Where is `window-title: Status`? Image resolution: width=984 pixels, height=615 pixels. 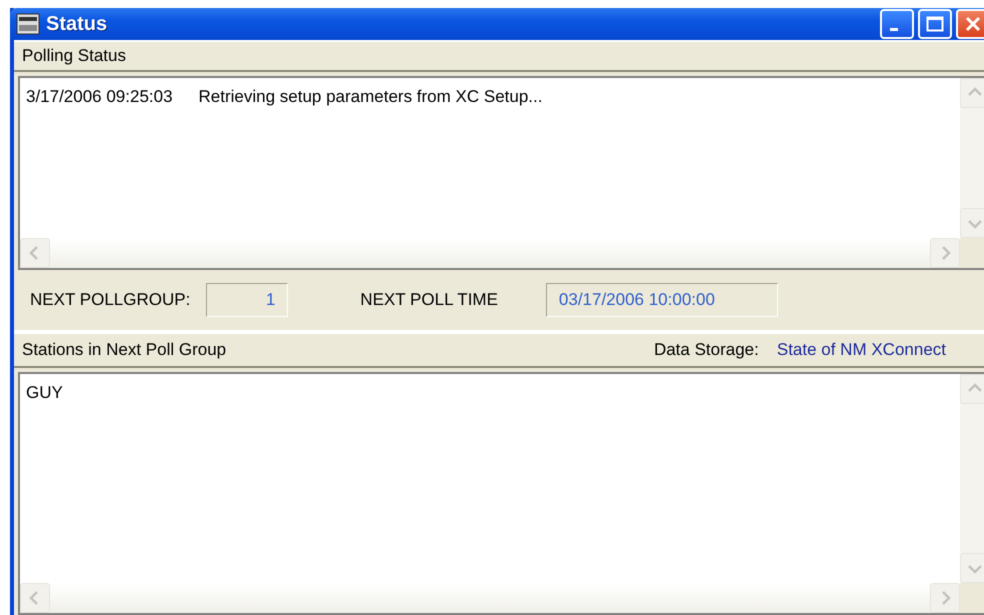 window-title: Status is located at coordinates (77, 24).